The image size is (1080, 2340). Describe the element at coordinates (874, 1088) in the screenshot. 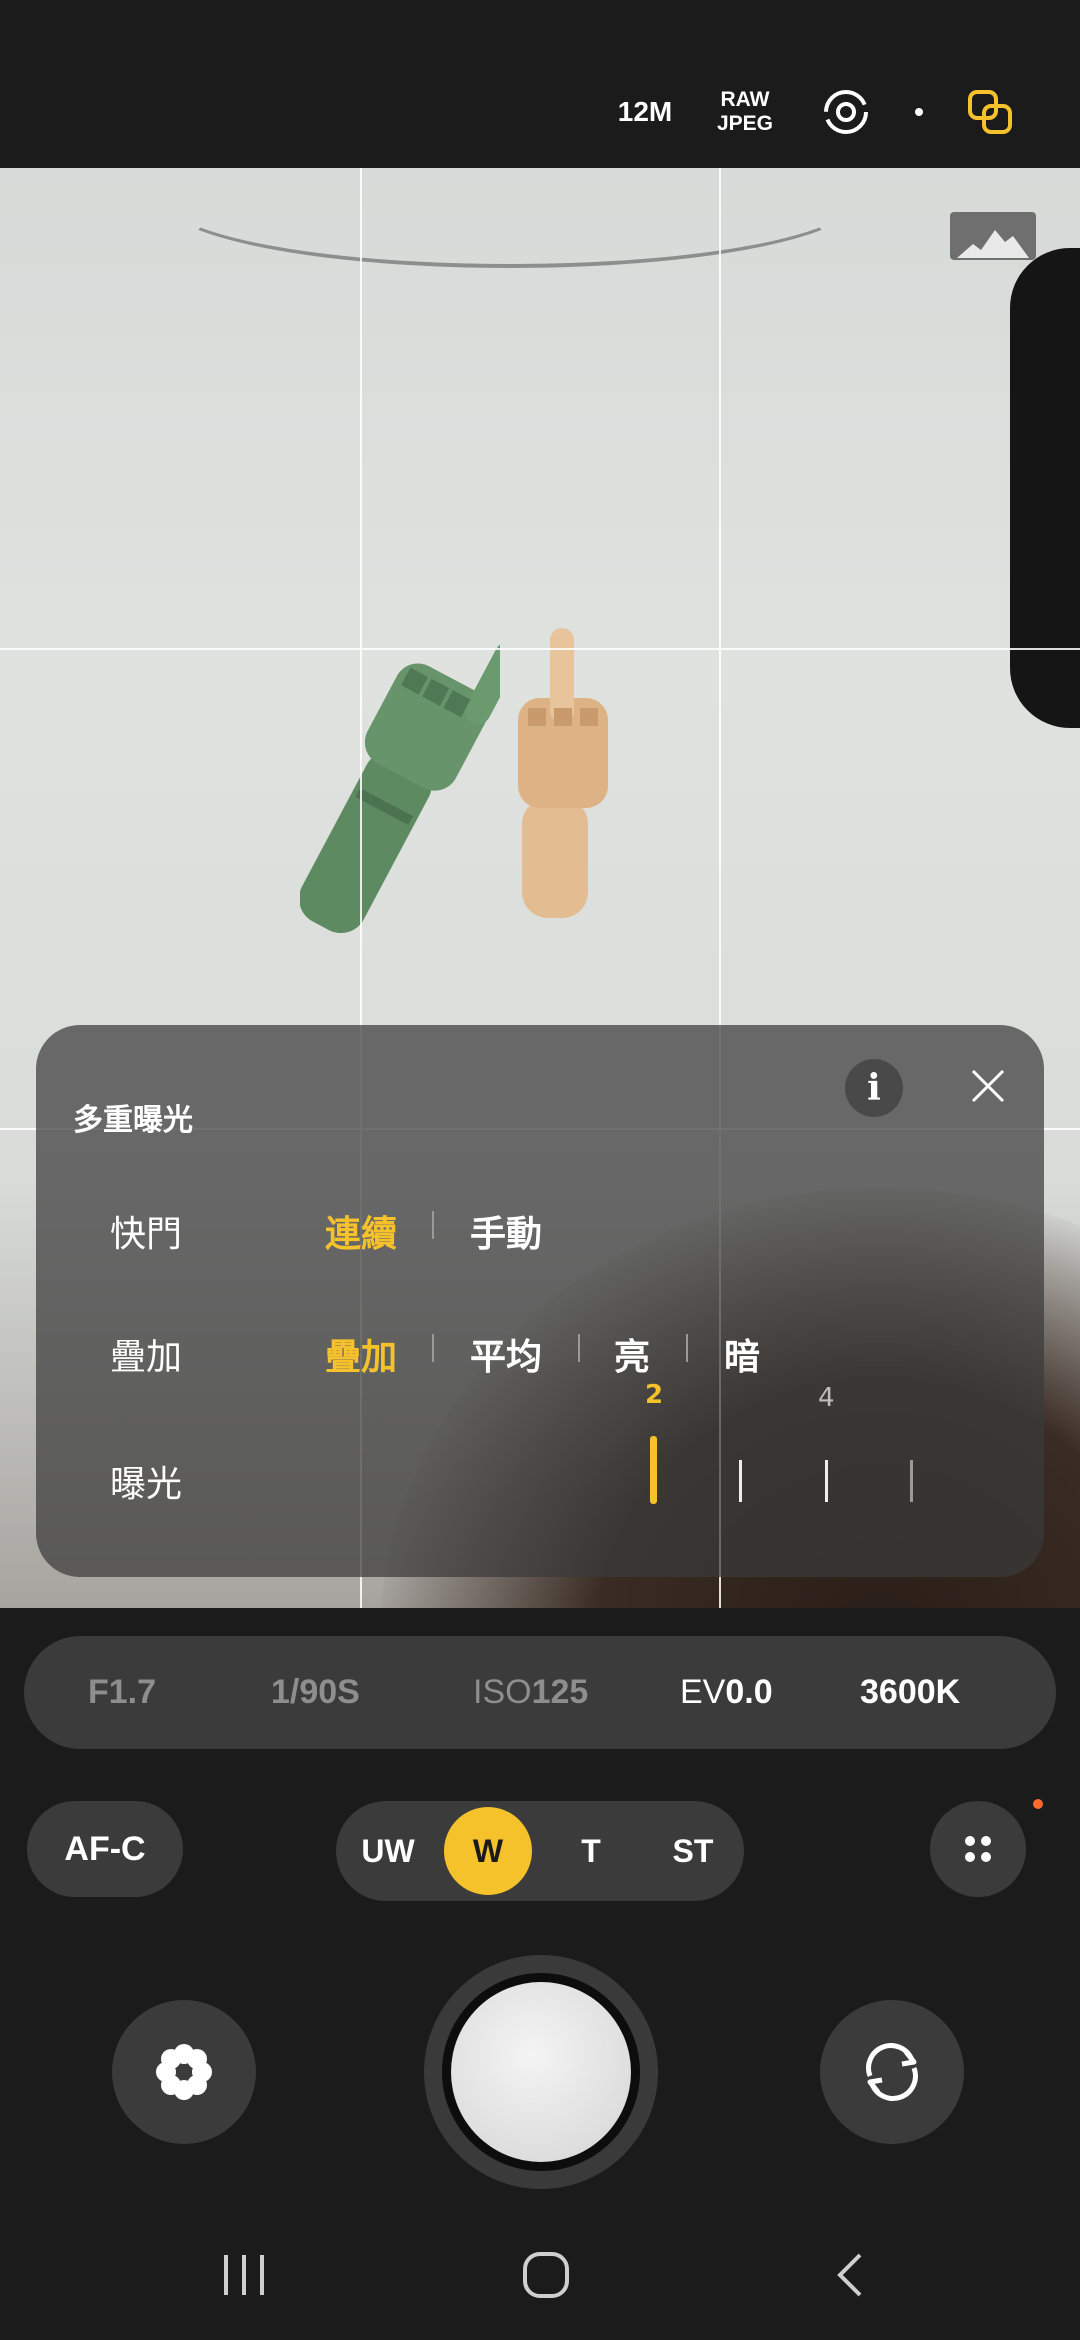

I see `info-icon: i` at that location.